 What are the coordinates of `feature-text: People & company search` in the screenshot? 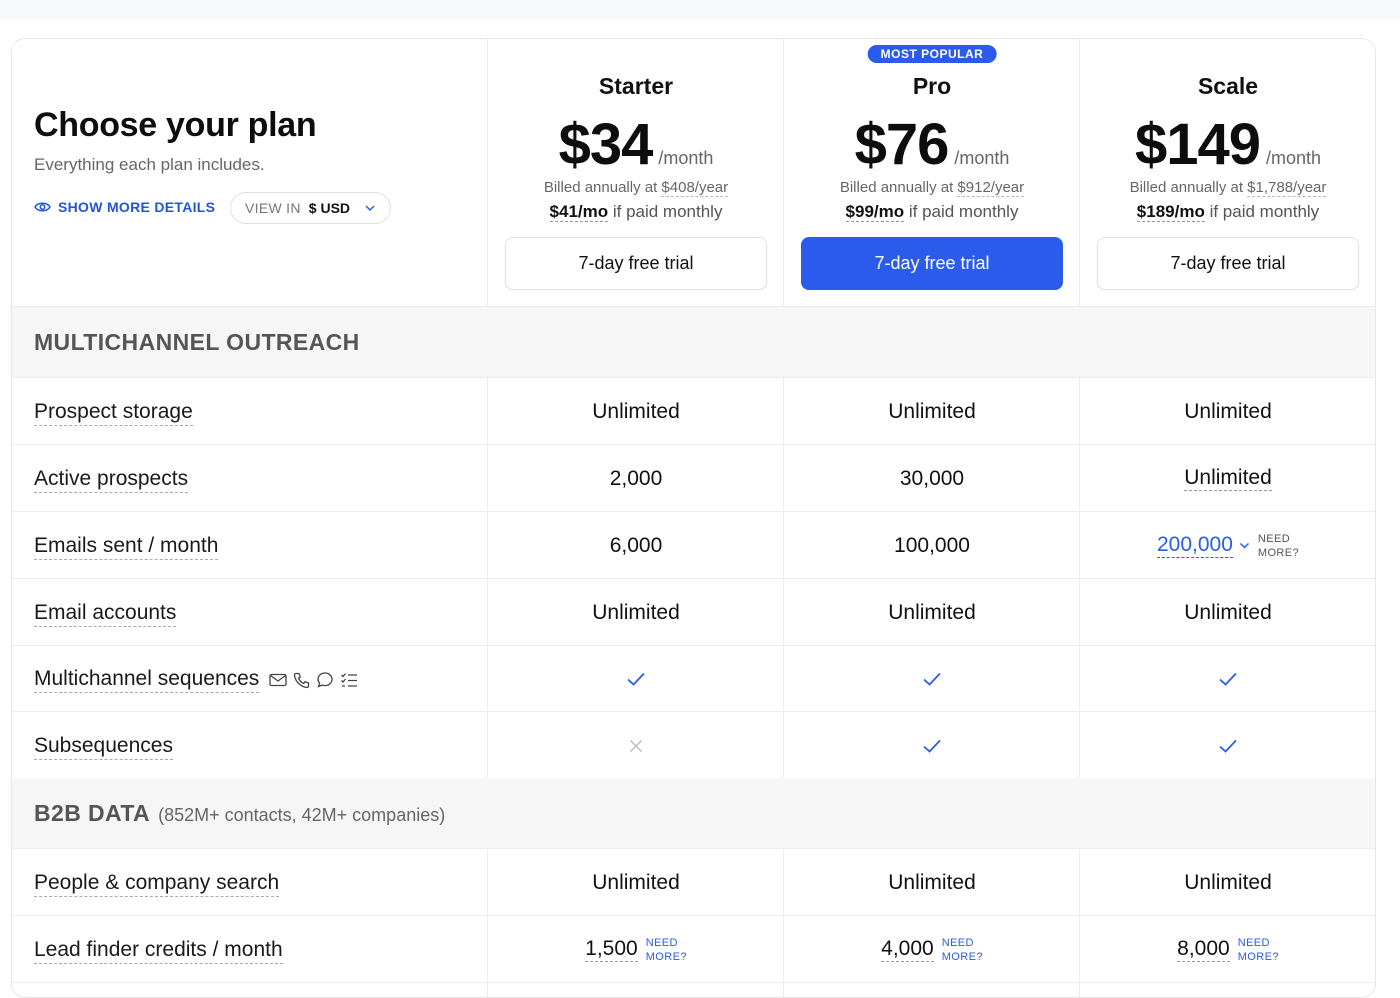 It's located at (157, 884).